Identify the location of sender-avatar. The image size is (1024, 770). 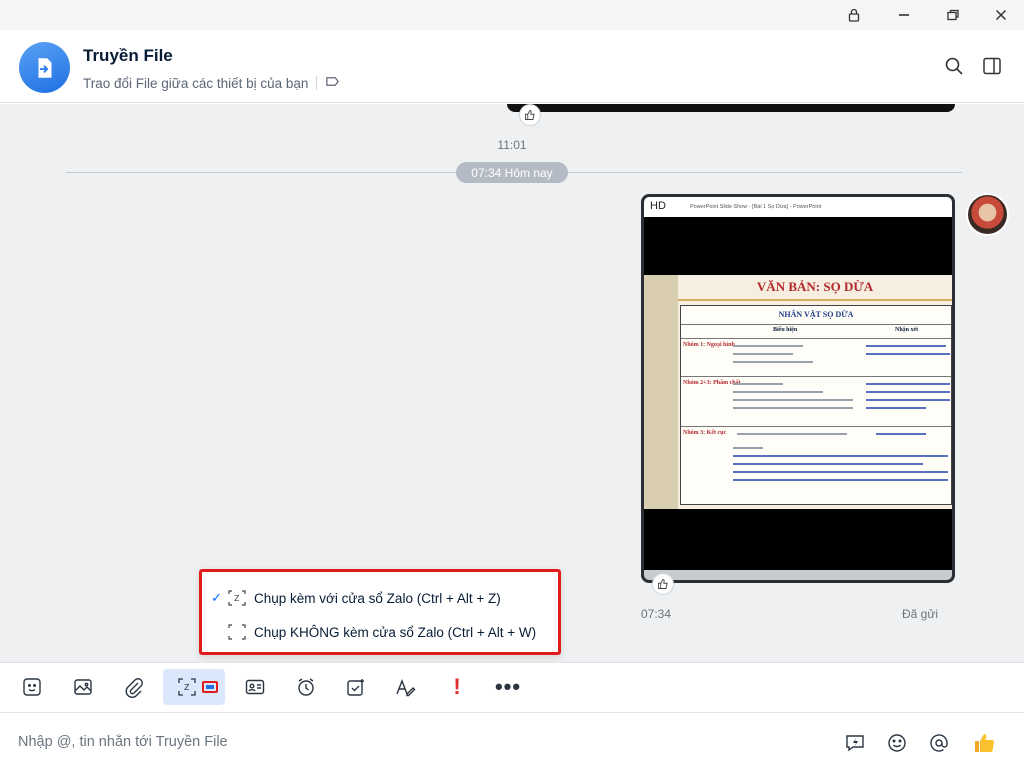
(987, 214).